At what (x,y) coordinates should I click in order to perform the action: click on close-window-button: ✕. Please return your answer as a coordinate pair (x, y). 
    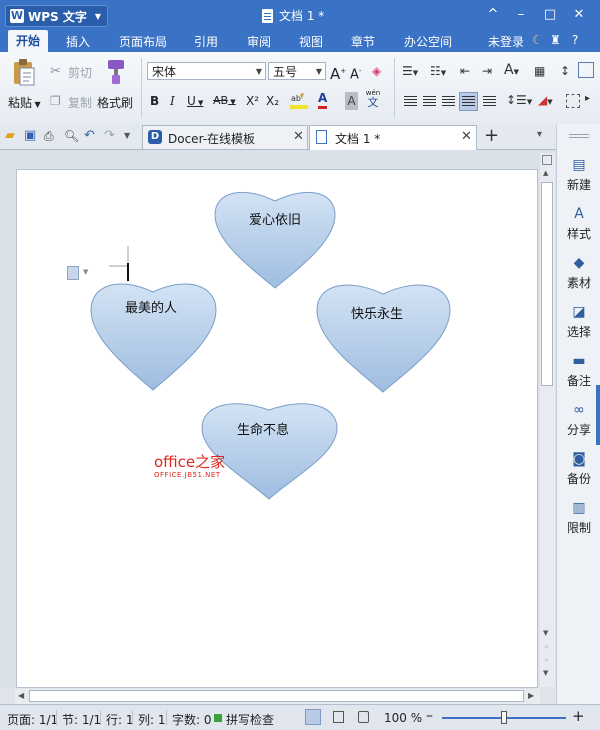
    Looking at the image, I should click on (579, 15).